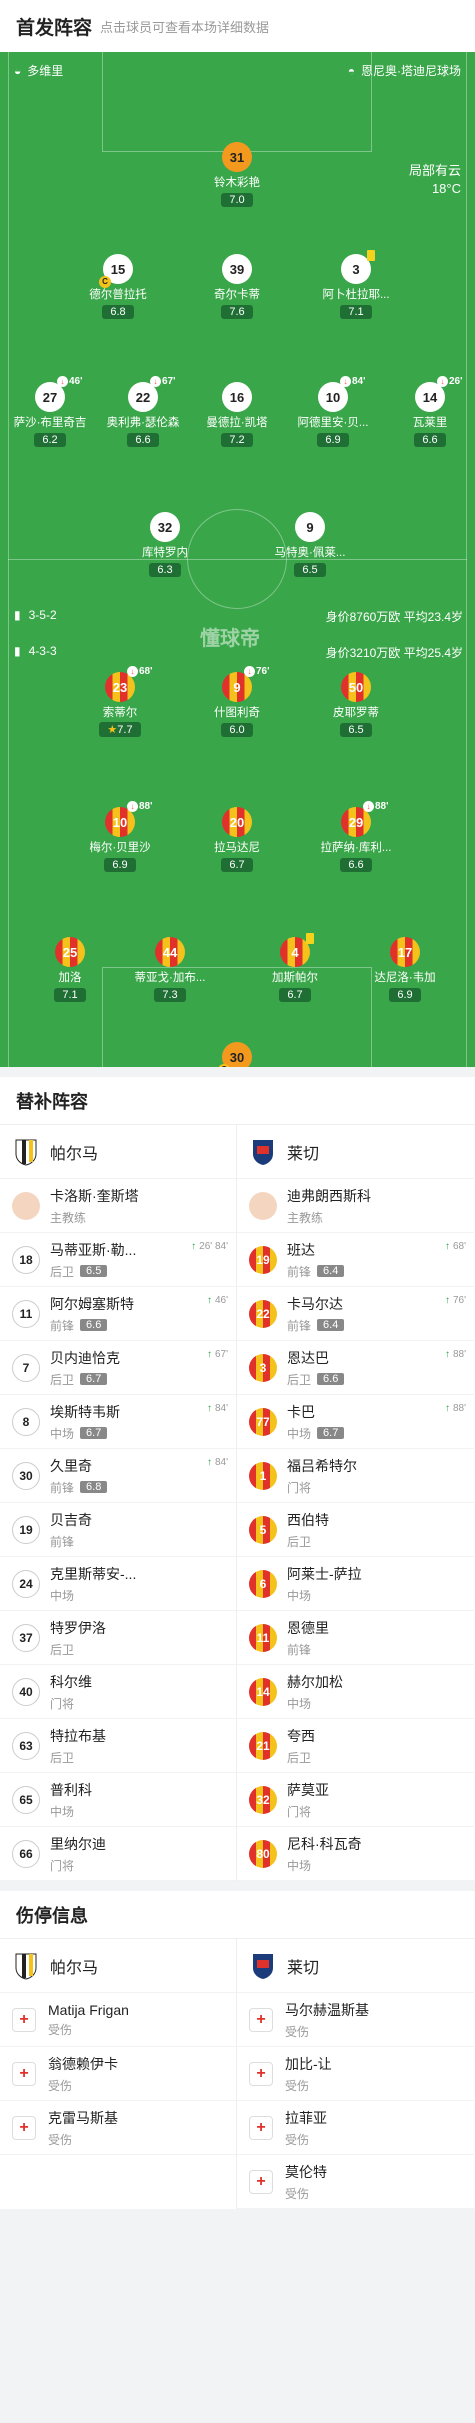  Describe the element at coordinates (237, 26) in the screenshot. I see `lineup-header: 首发阵容 点击球员可查看本场详细数据` at that location.